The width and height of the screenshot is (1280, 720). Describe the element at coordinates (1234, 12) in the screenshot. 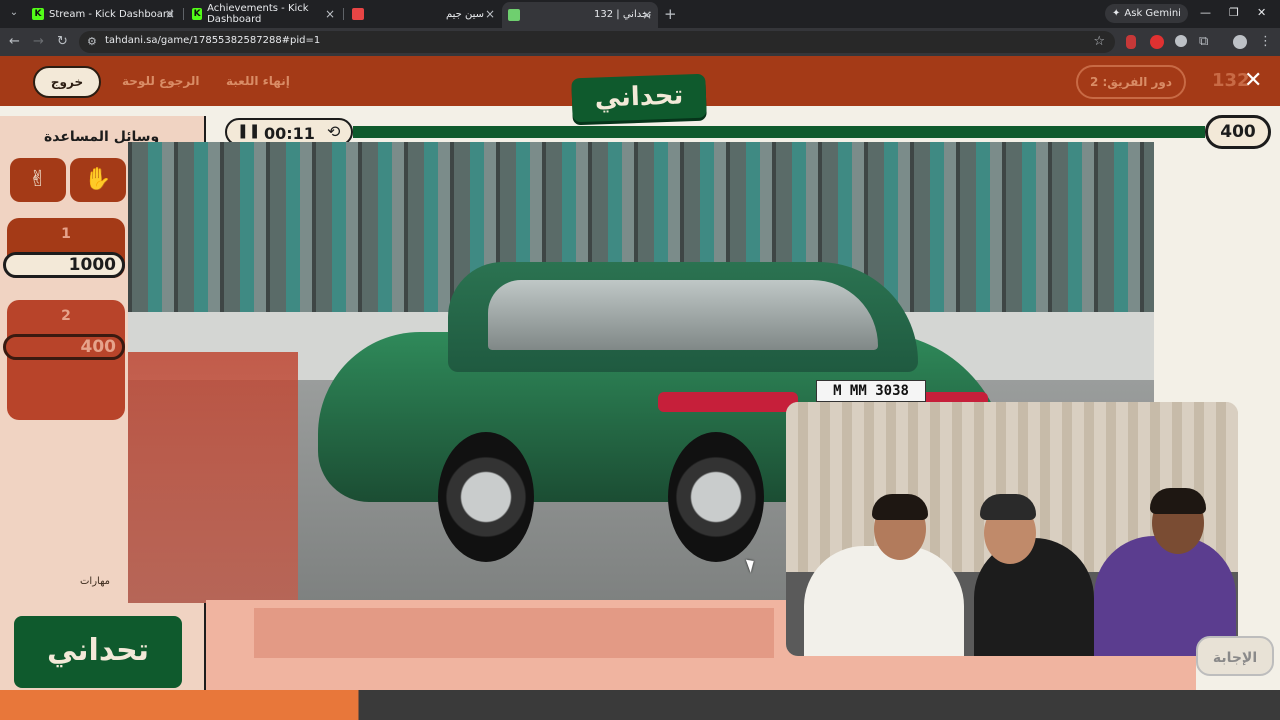

I see `maximize-icon: ❐` at that location.